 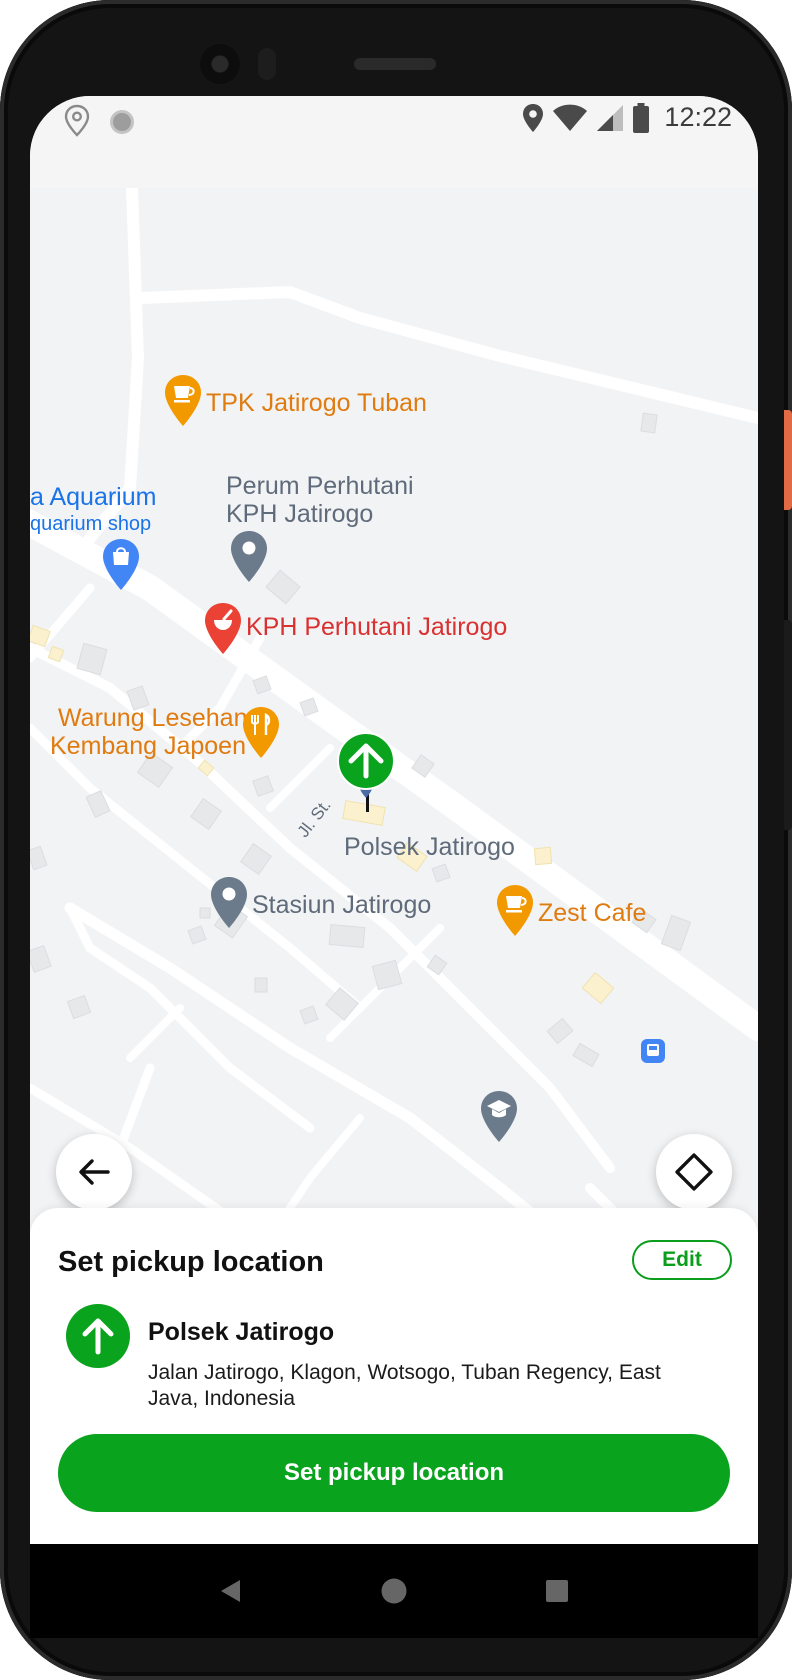 I want to click on place-label-warung-lesehan-line2: Kembang Japoen, so click(x=148, y=746).